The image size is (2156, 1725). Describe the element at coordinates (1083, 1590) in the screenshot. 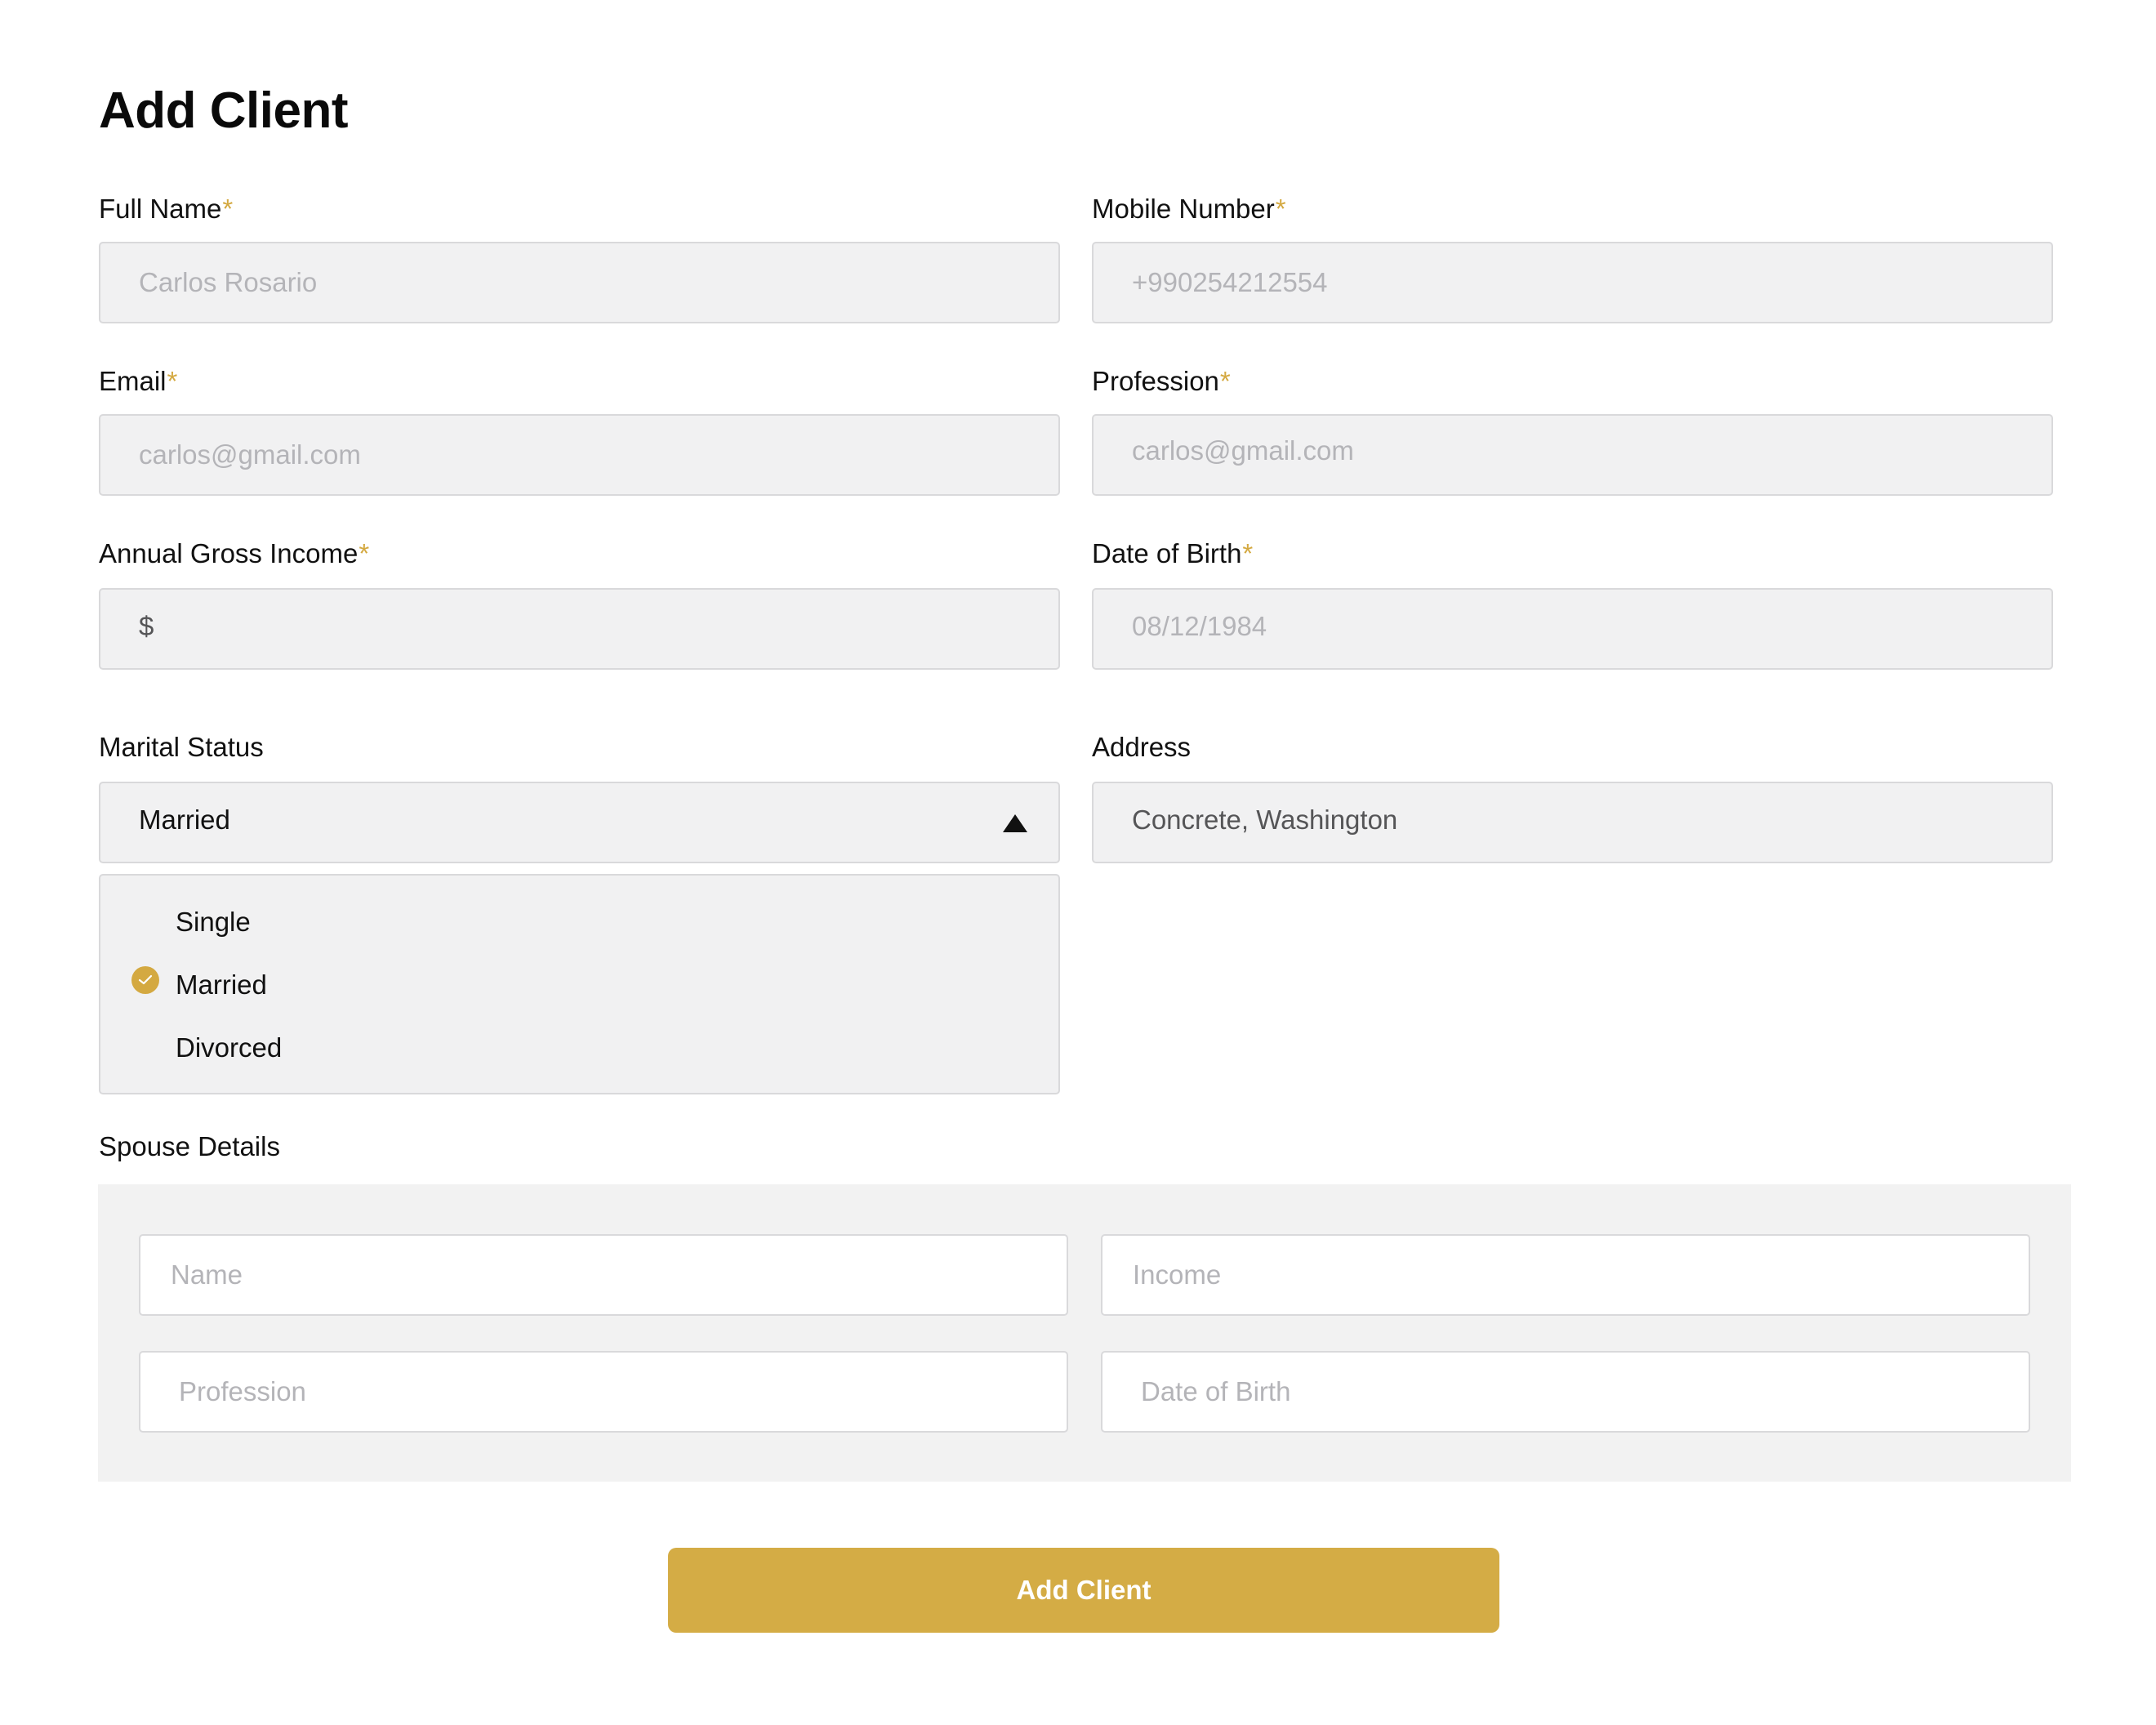

I see `add-client-button: Add Client` at that location.